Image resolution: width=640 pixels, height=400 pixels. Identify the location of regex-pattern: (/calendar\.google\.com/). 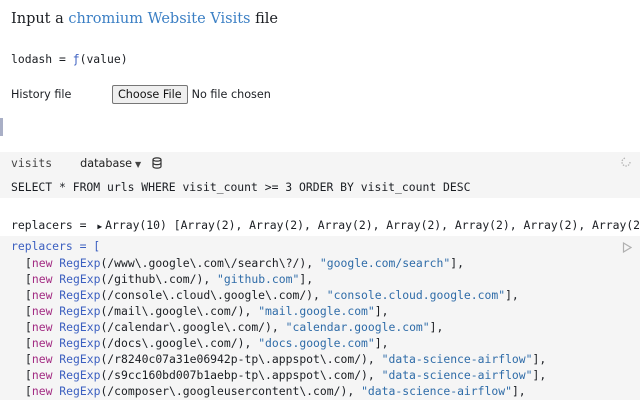
(186, 327).